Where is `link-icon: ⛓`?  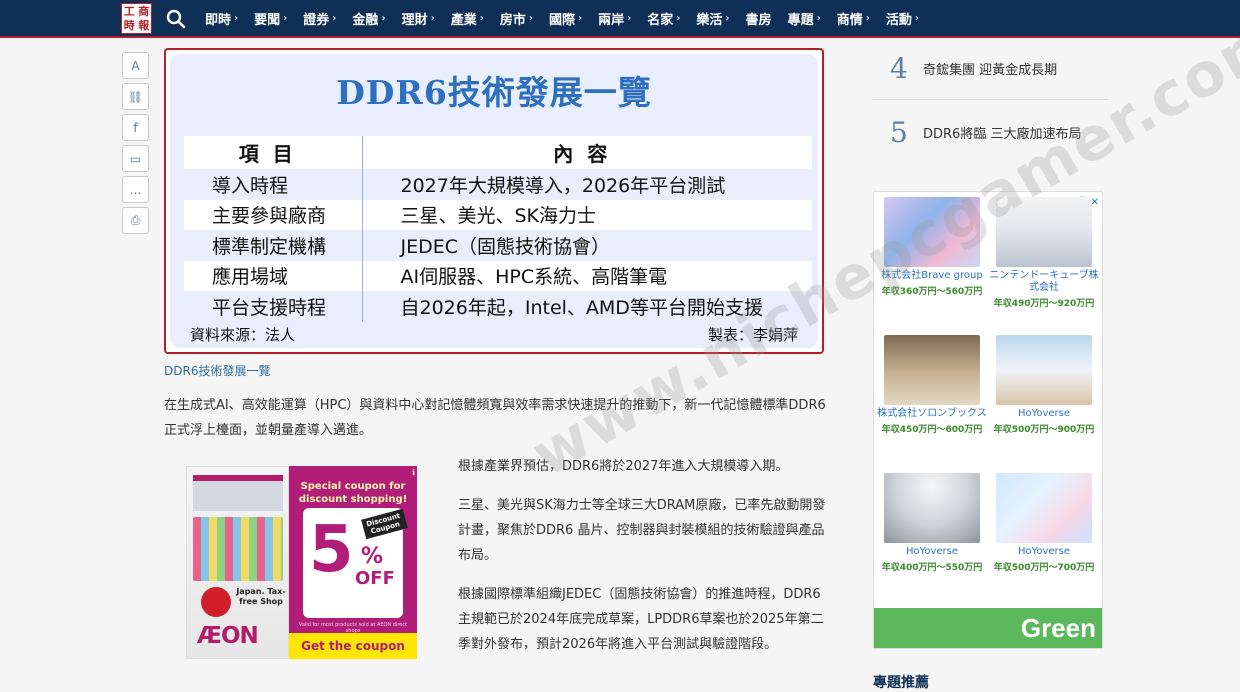
link-icon: ⛓ is located at coordinates (135, 96).